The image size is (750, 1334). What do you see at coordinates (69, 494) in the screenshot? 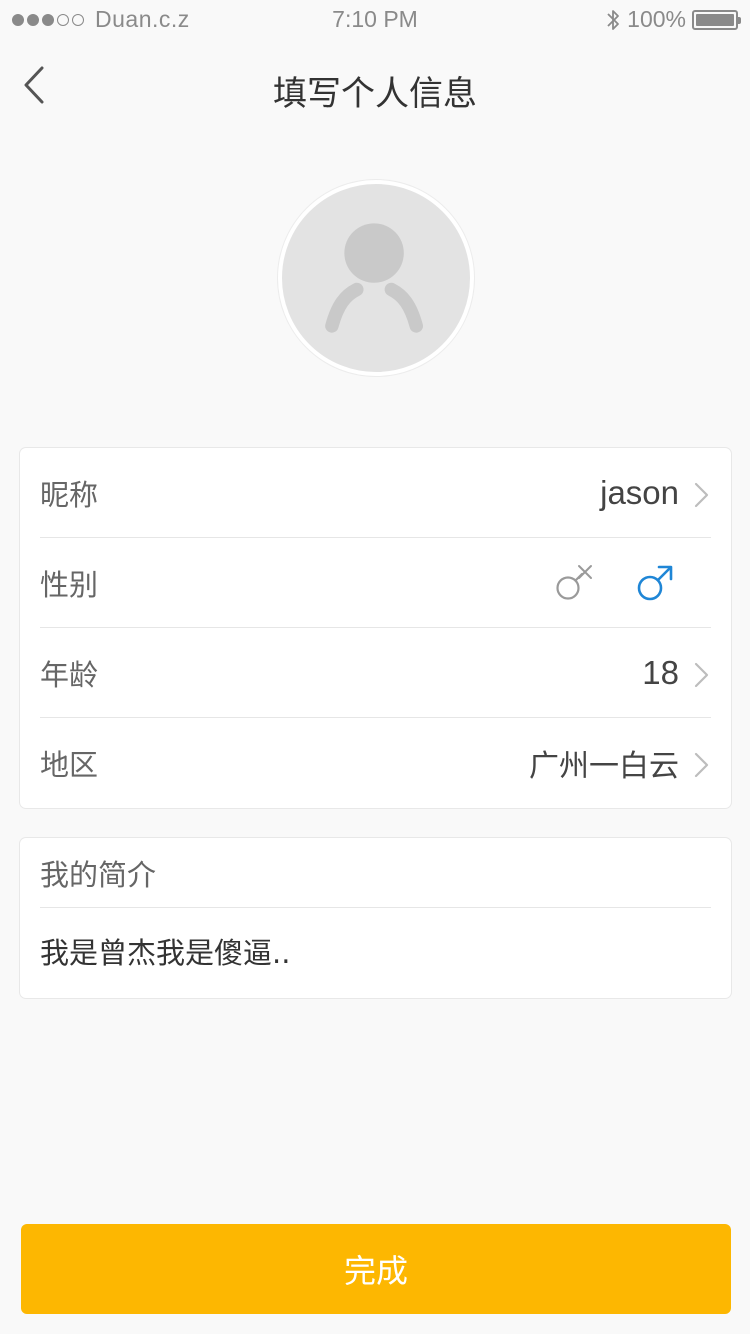
I see `nickname-label: 昵称` at bounding box center [69, 494].